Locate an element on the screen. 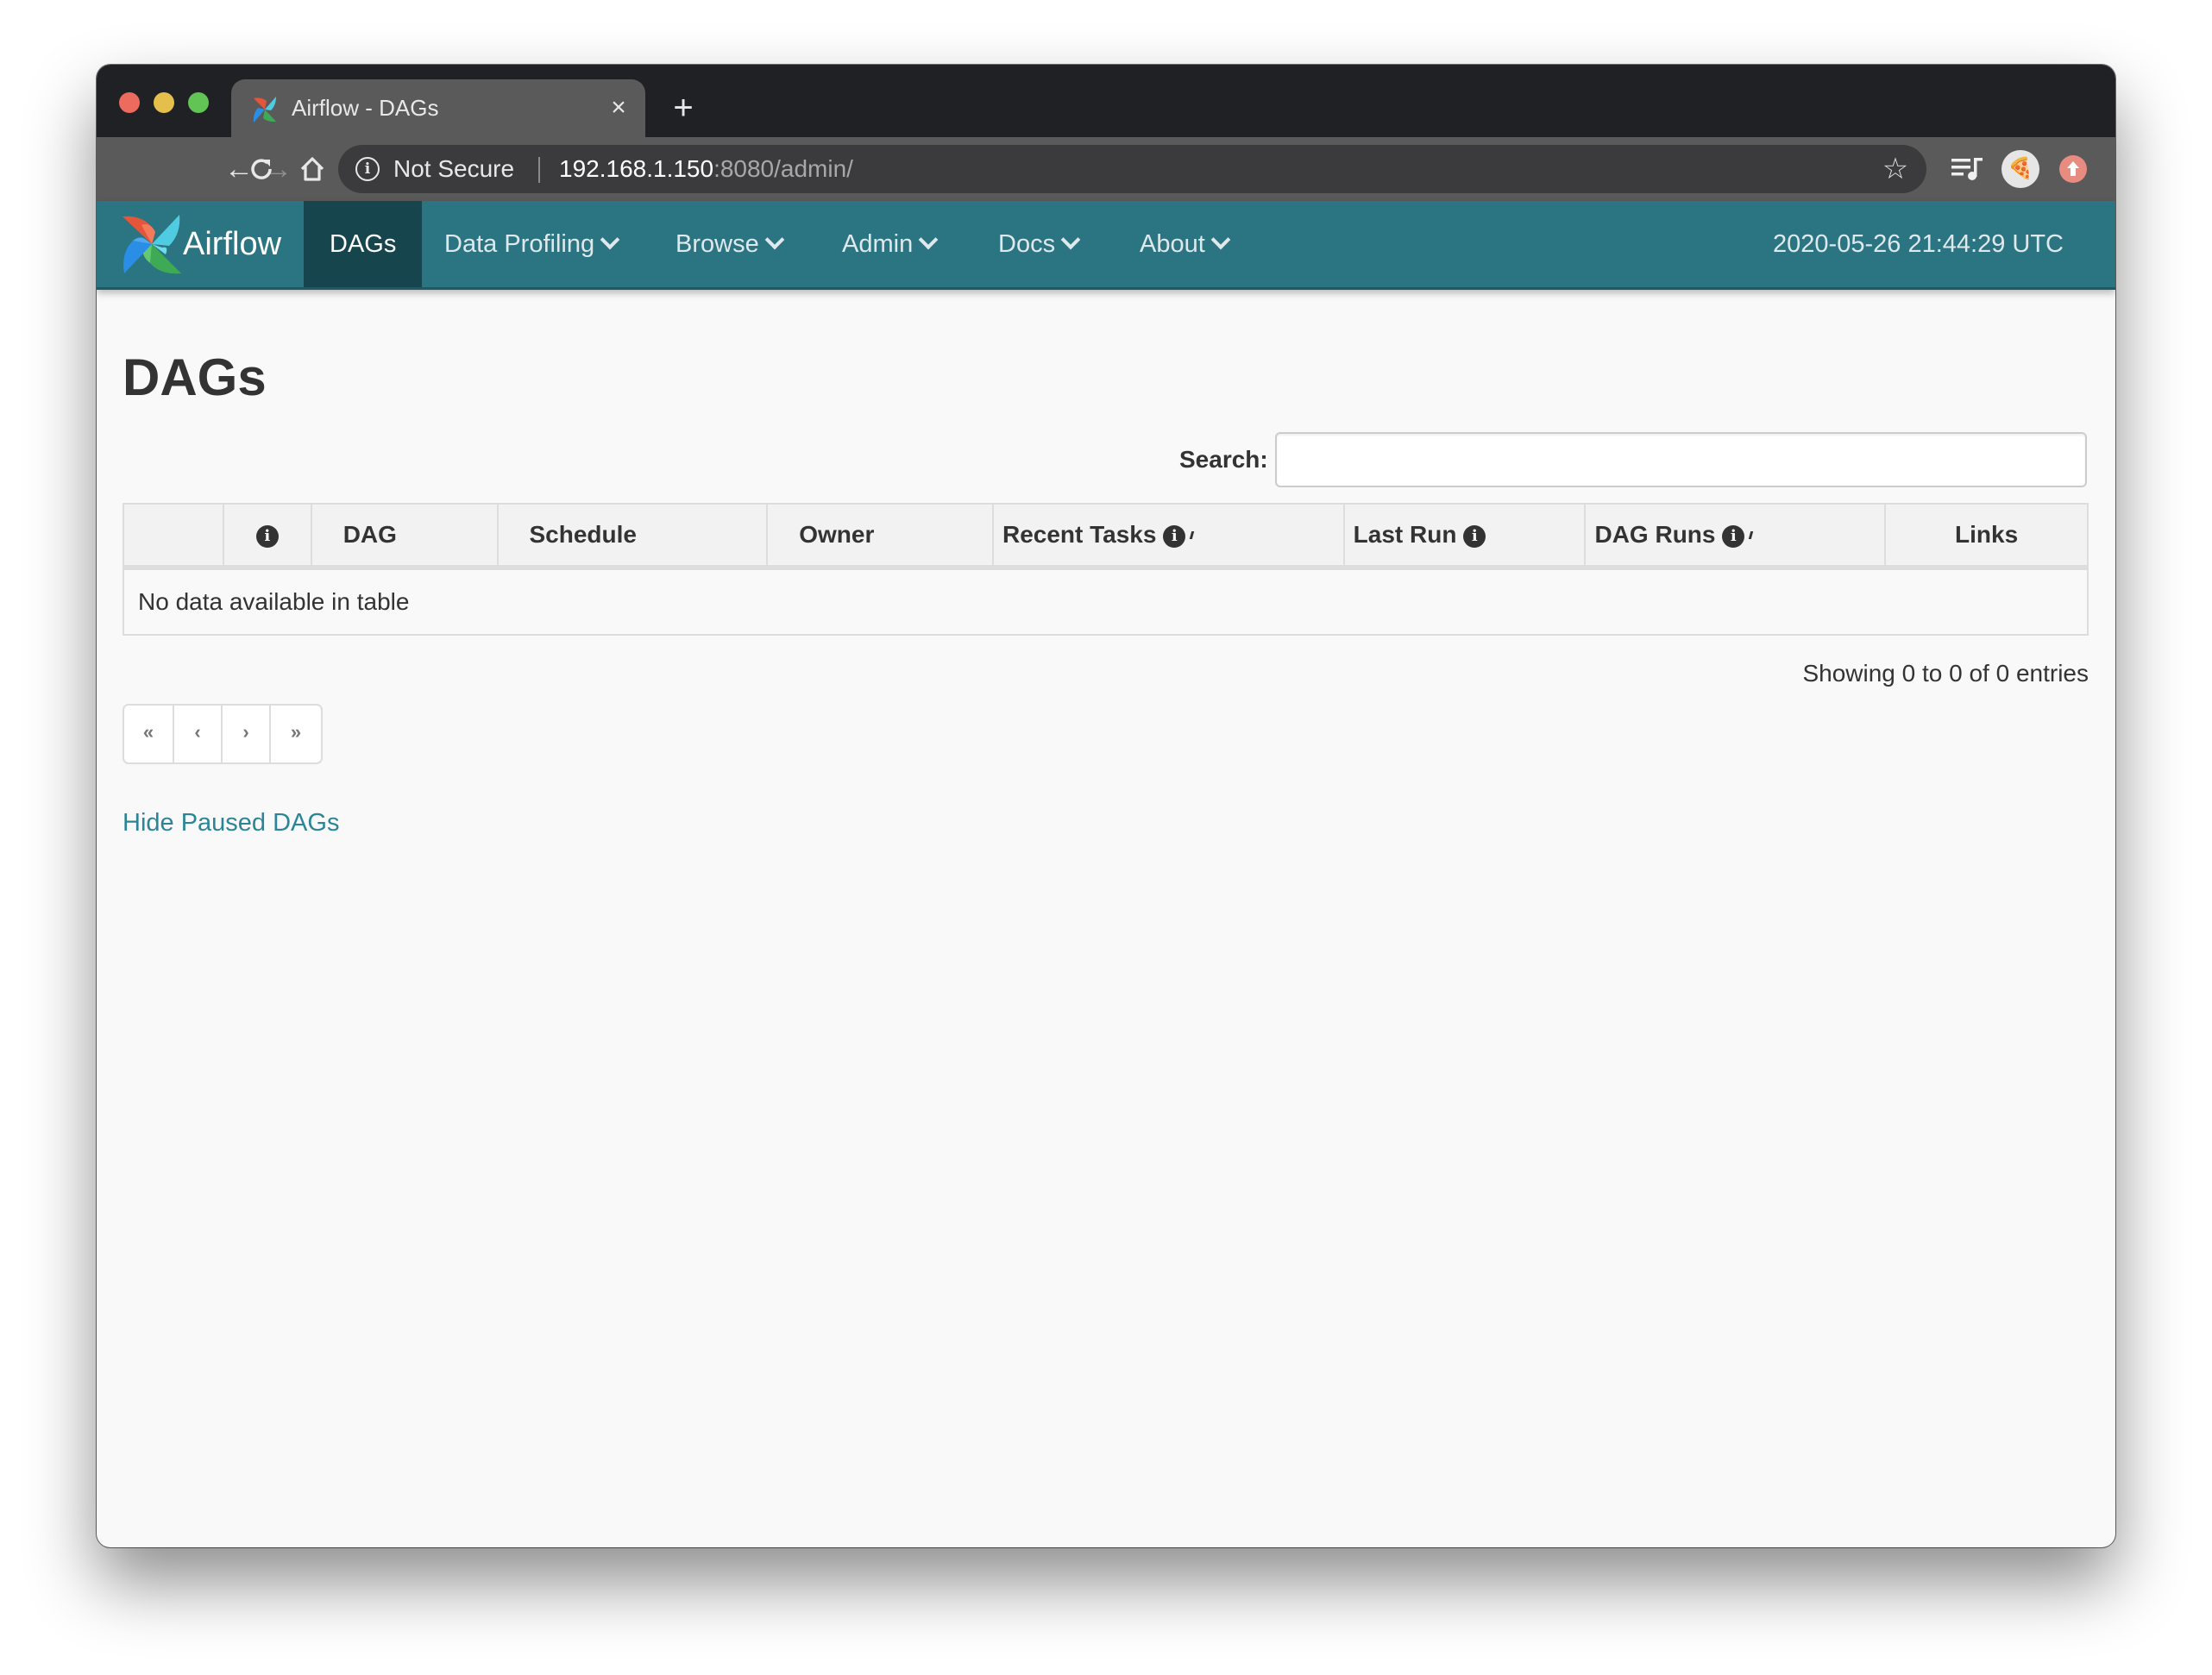  server-time: 2020-05-26 21:44:29 UTC is located at coordinates (1919, 244).